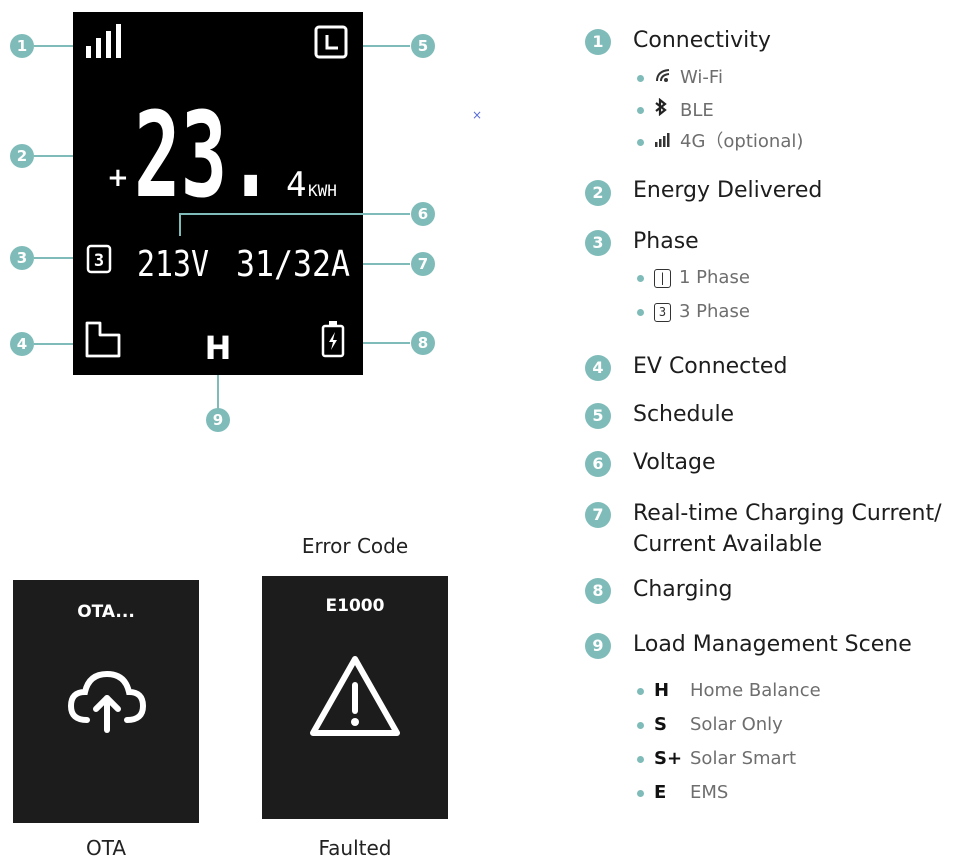 Image resolution: width=967 pixels, height=861 pixels. I want to click on legend-num-9: 9, so click(598, 646).